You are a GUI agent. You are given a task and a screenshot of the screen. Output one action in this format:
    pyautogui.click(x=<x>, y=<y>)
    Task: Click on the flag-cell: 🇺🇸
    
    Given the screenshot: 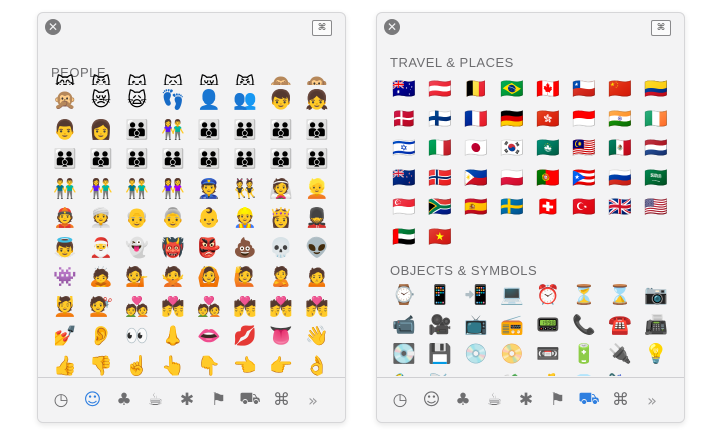 What is the action you would take?
    pyautogui.click(x=656, y=208)
    